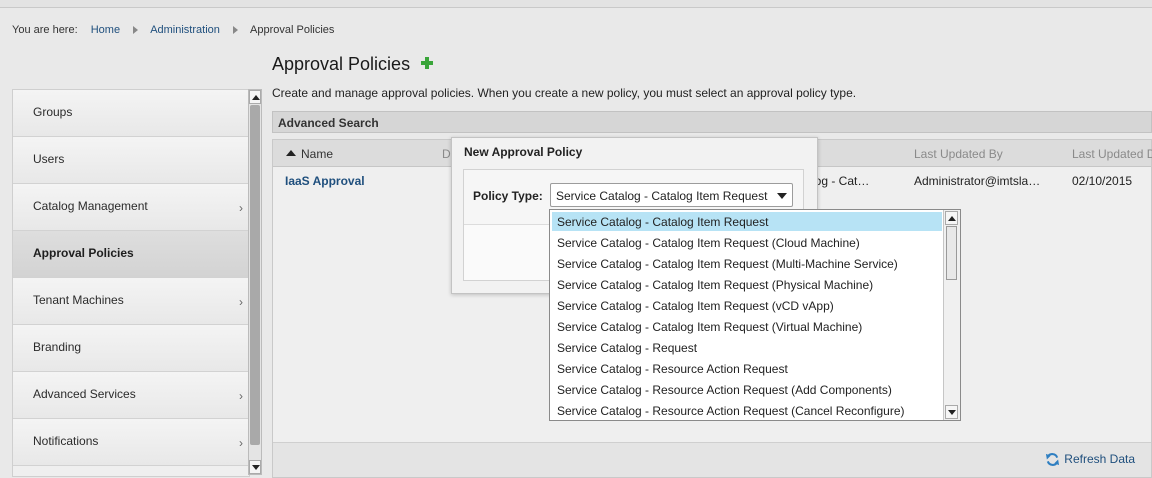 The width and height of the screenshot is (1152, 478). I want to click on column-header-description: D, so click(446, 154).